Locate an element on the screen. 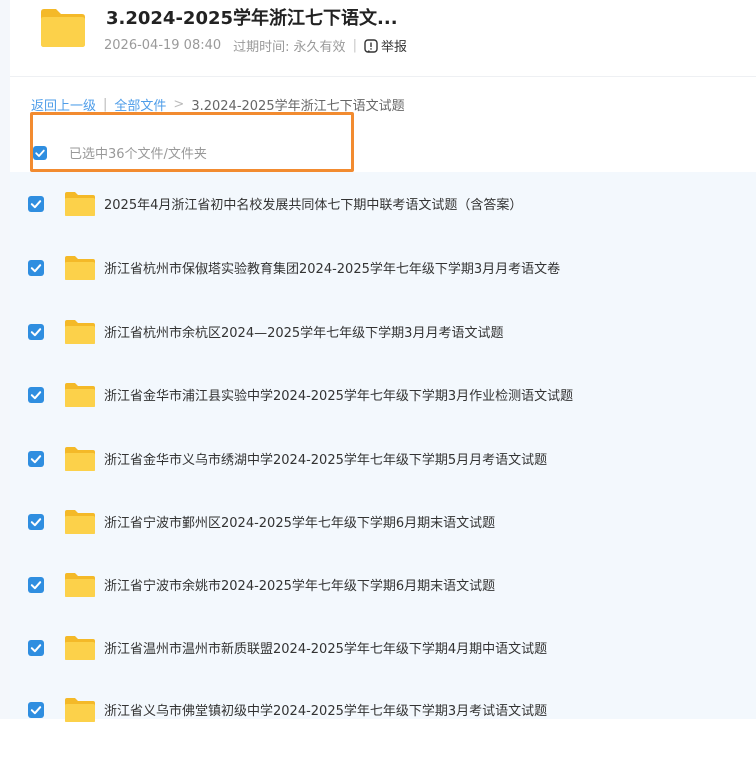 The image size is (756, 773). file-name: 浙江省义乌市佛堂镇初级中学2024-2025学年七年级下学期3月考试语文试题 is located at coordinates (325, 709).